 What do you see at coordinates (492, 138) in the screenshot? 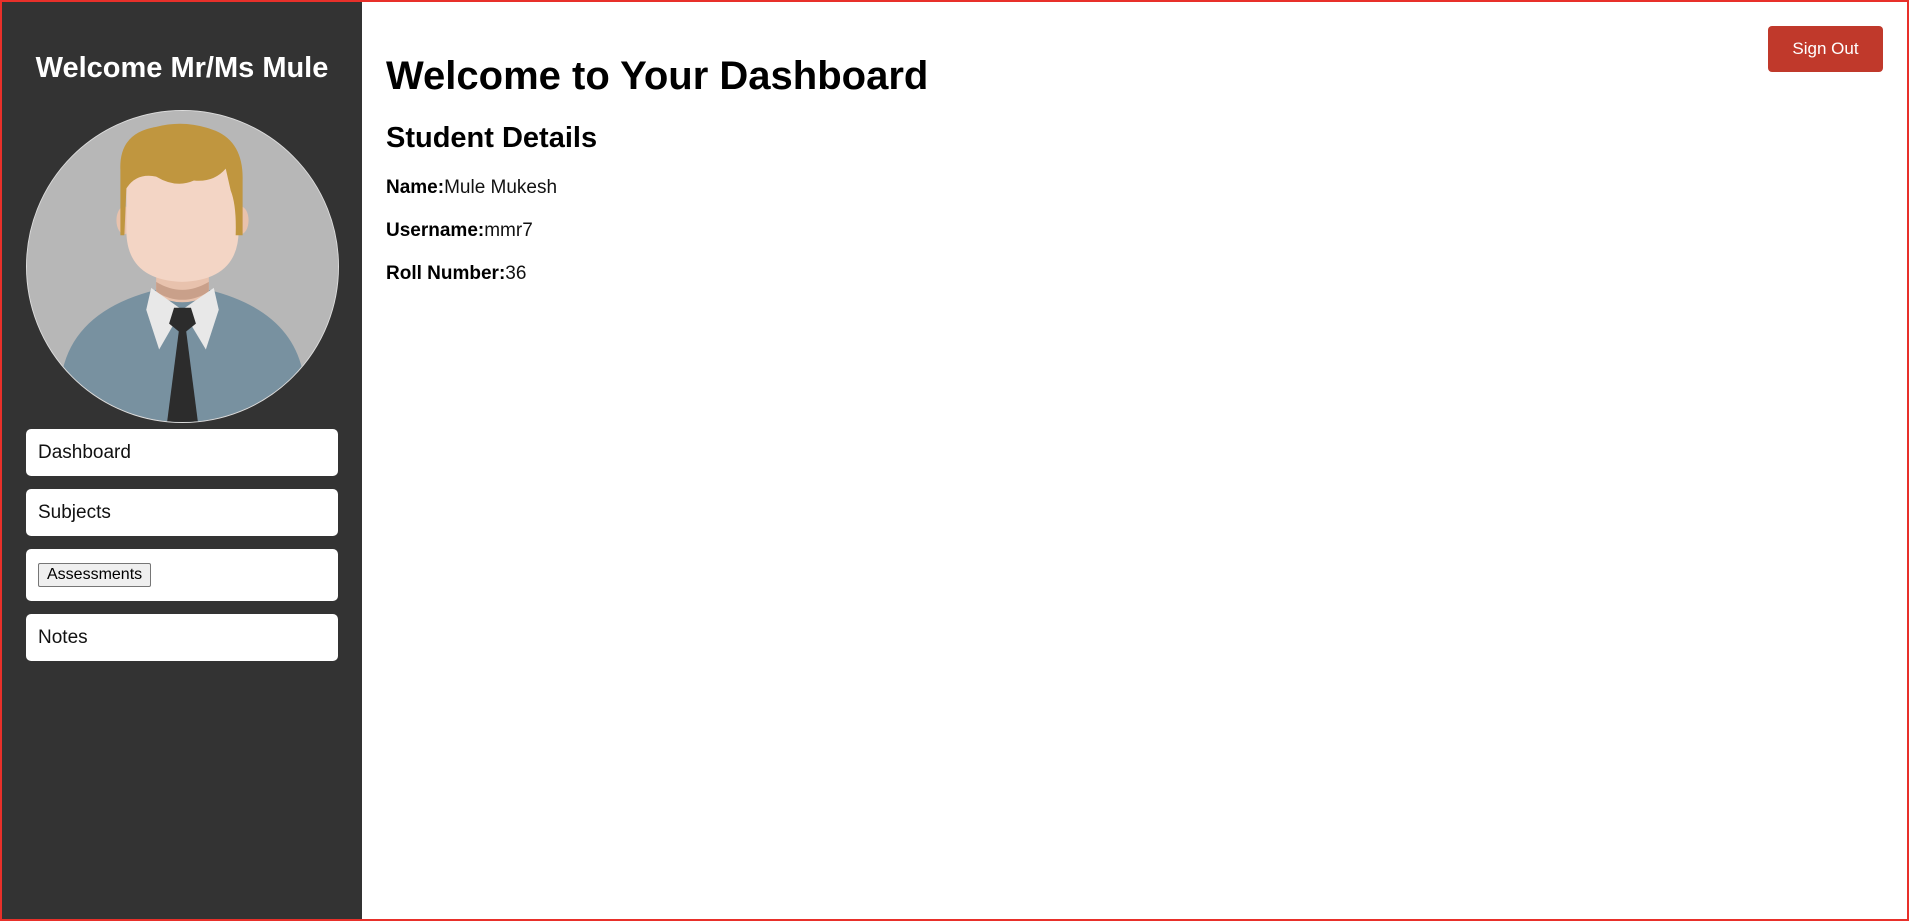
I see `student-details-heading: Student Details` at bounding box center [492, 138].